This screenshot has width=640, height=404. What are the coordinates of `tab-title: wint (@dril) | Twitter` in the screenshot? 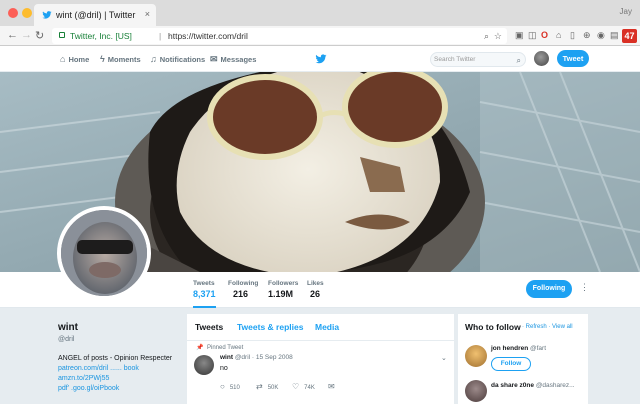 It's located at (96, 15).